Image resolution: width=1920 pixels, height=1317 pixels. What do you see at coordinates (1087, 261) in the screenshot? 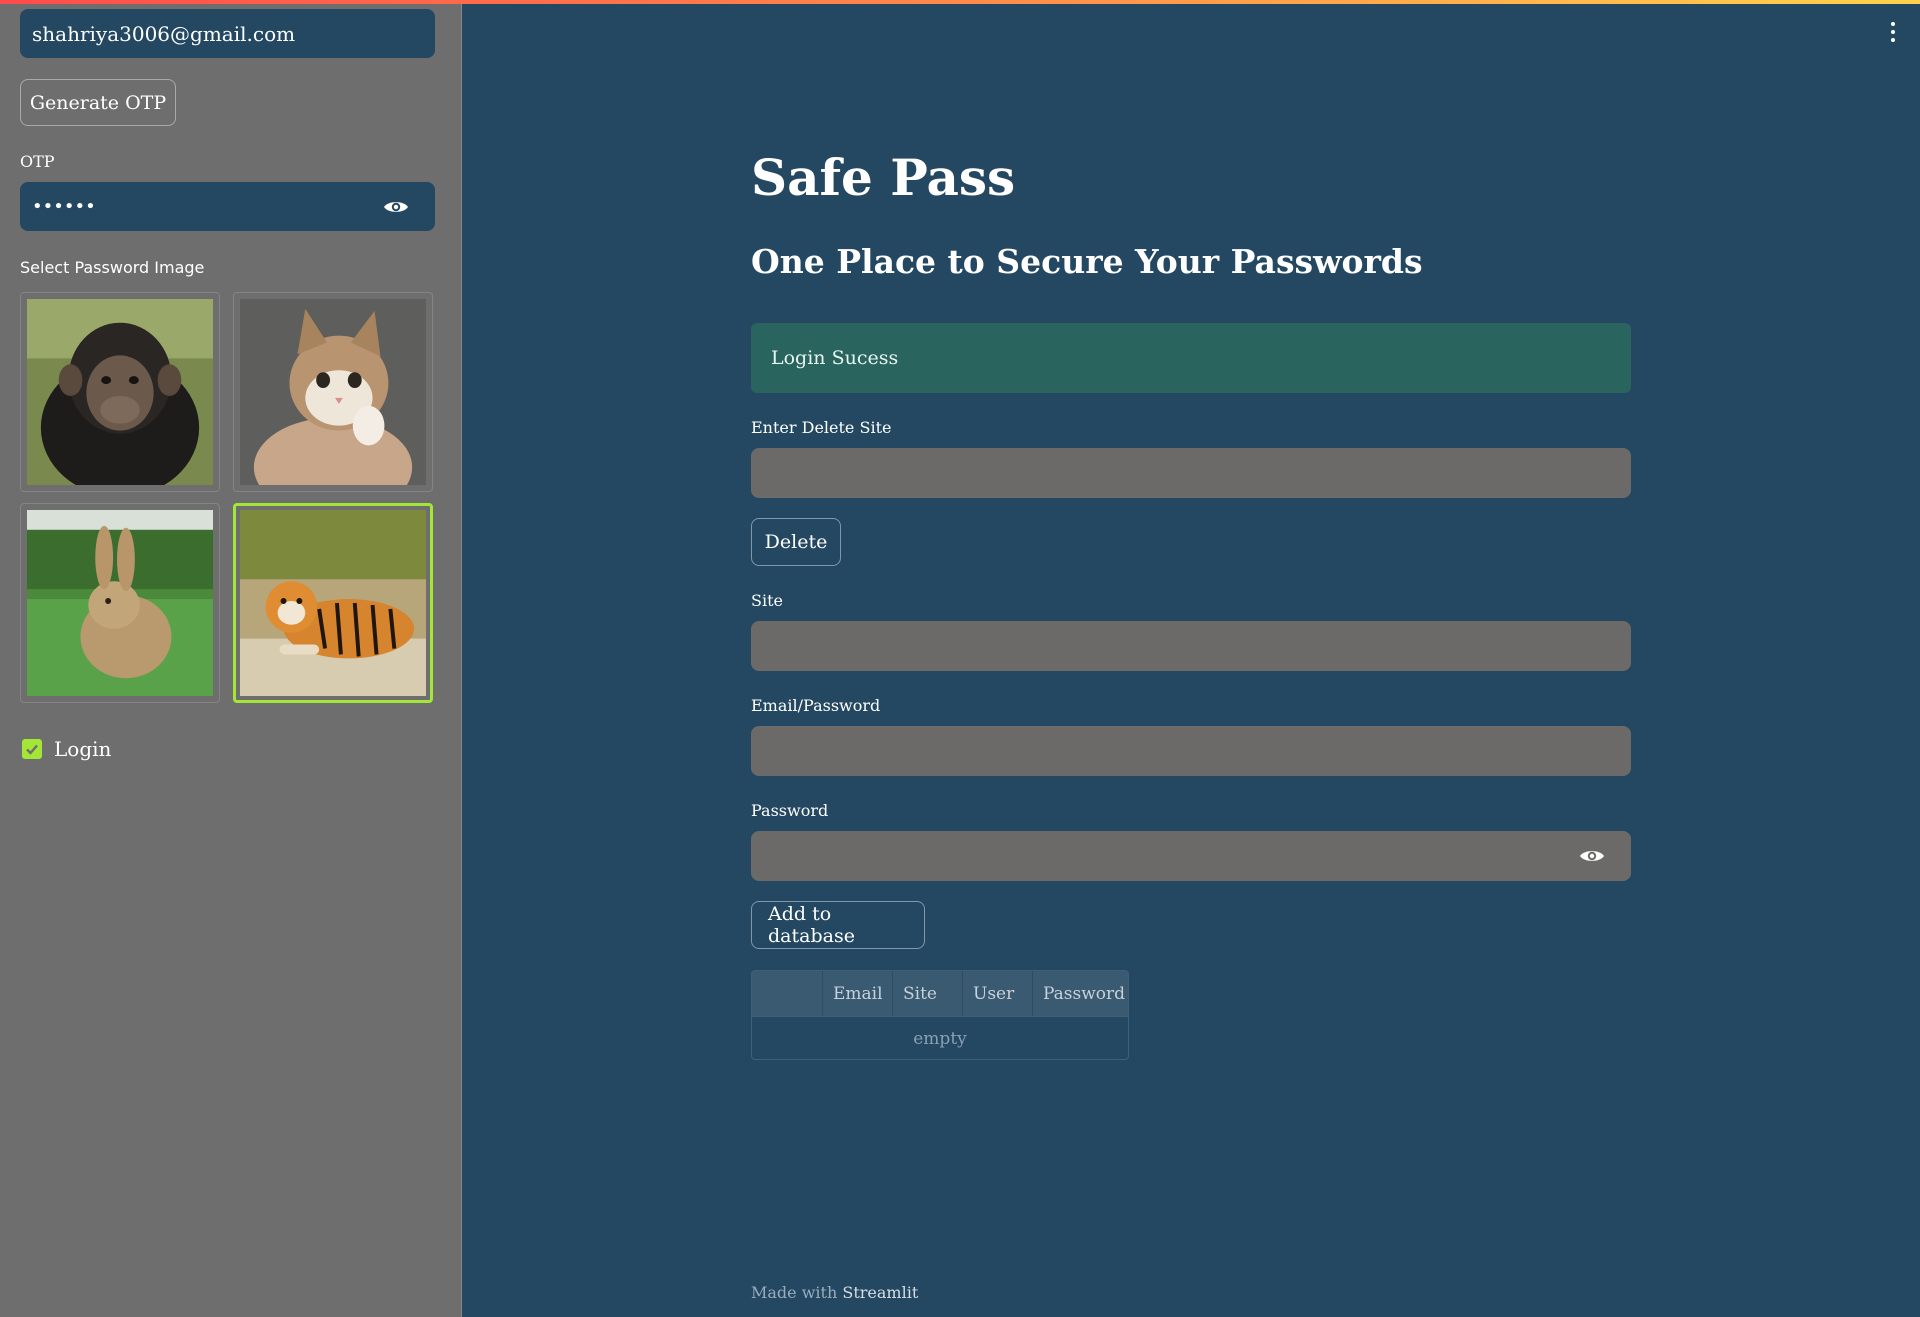
I see `page-subtitle: One Place to Secure Your Passwords` at bounding box center [1087, 261].